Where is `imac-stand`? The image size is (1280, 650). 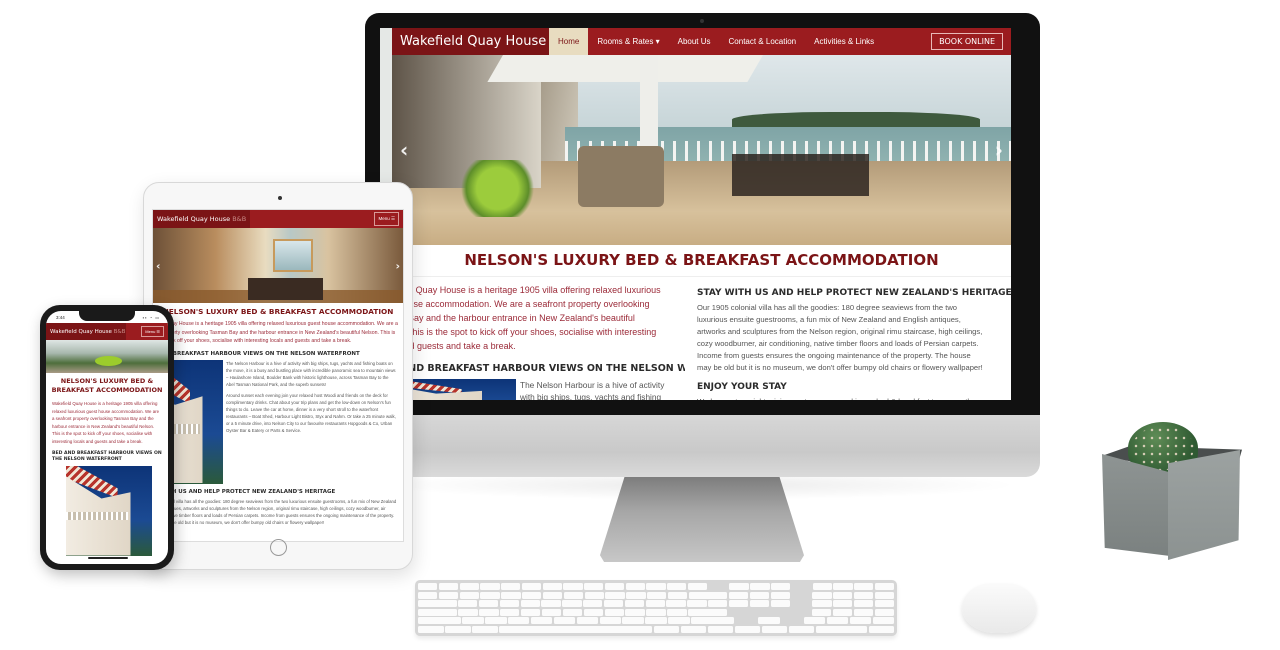
imac-stand is located at coordinates (702, 519).